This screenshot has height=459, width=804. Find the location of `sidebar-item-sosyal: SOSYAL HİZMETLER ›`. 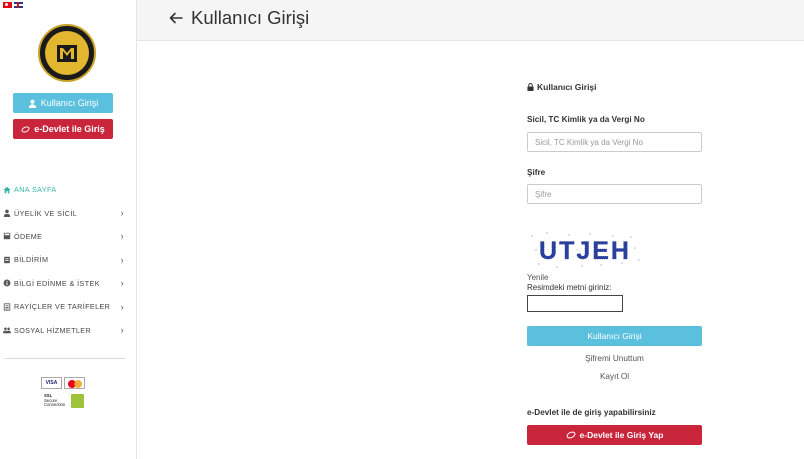

sidebar-item-sosyal: SOSYAL HİZMETLER › is located at coordinates (68, 329).